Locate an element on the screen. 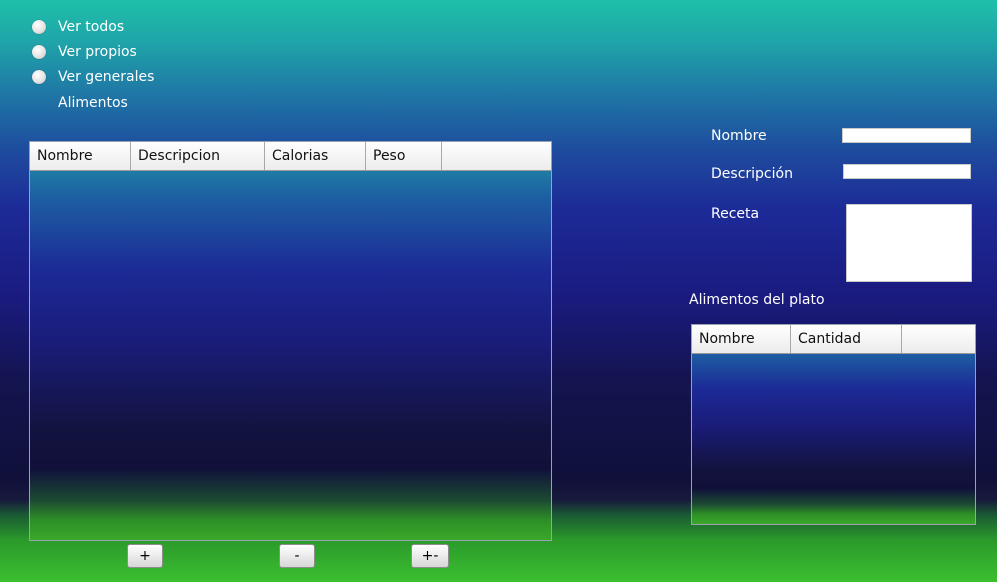 This screenshot has width=997, height=582. filter-ver-todos-label: Ver todos is located at coordinates (91, 27).